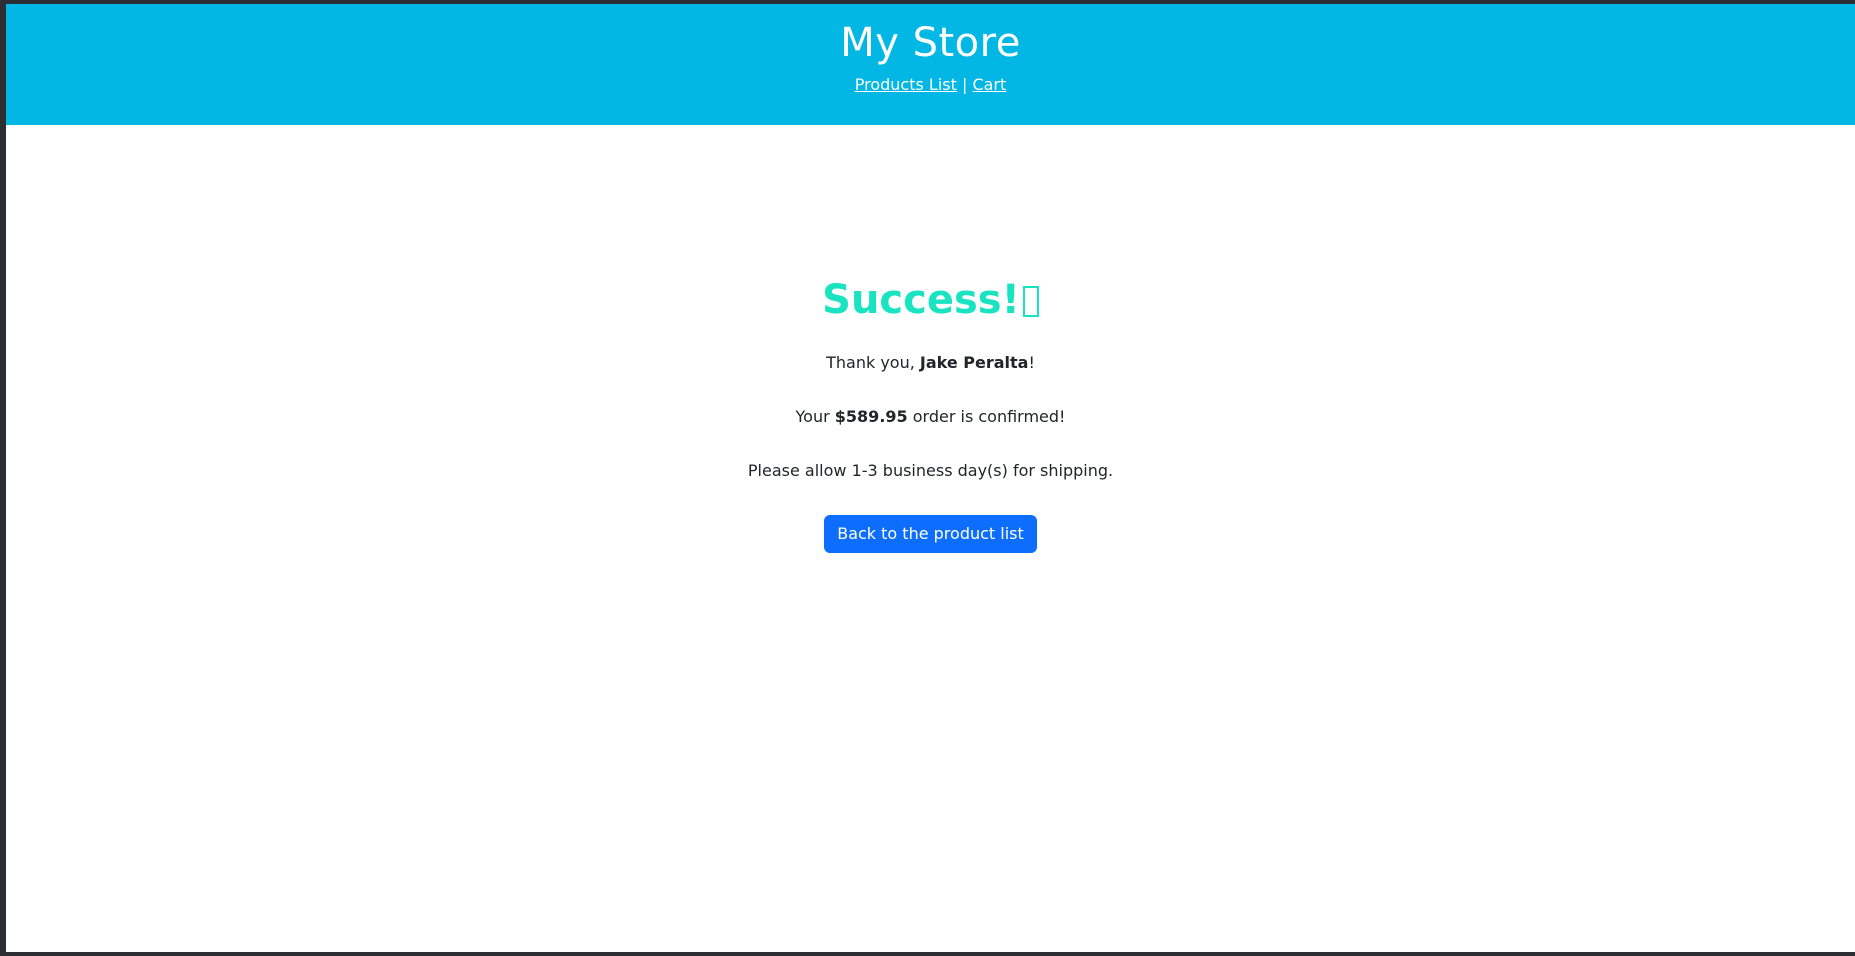 The image size is (1855, 956). Describe the element at coordinates (1030, 301) in the screenshot. I see `missing-glyph-icon` at that location.